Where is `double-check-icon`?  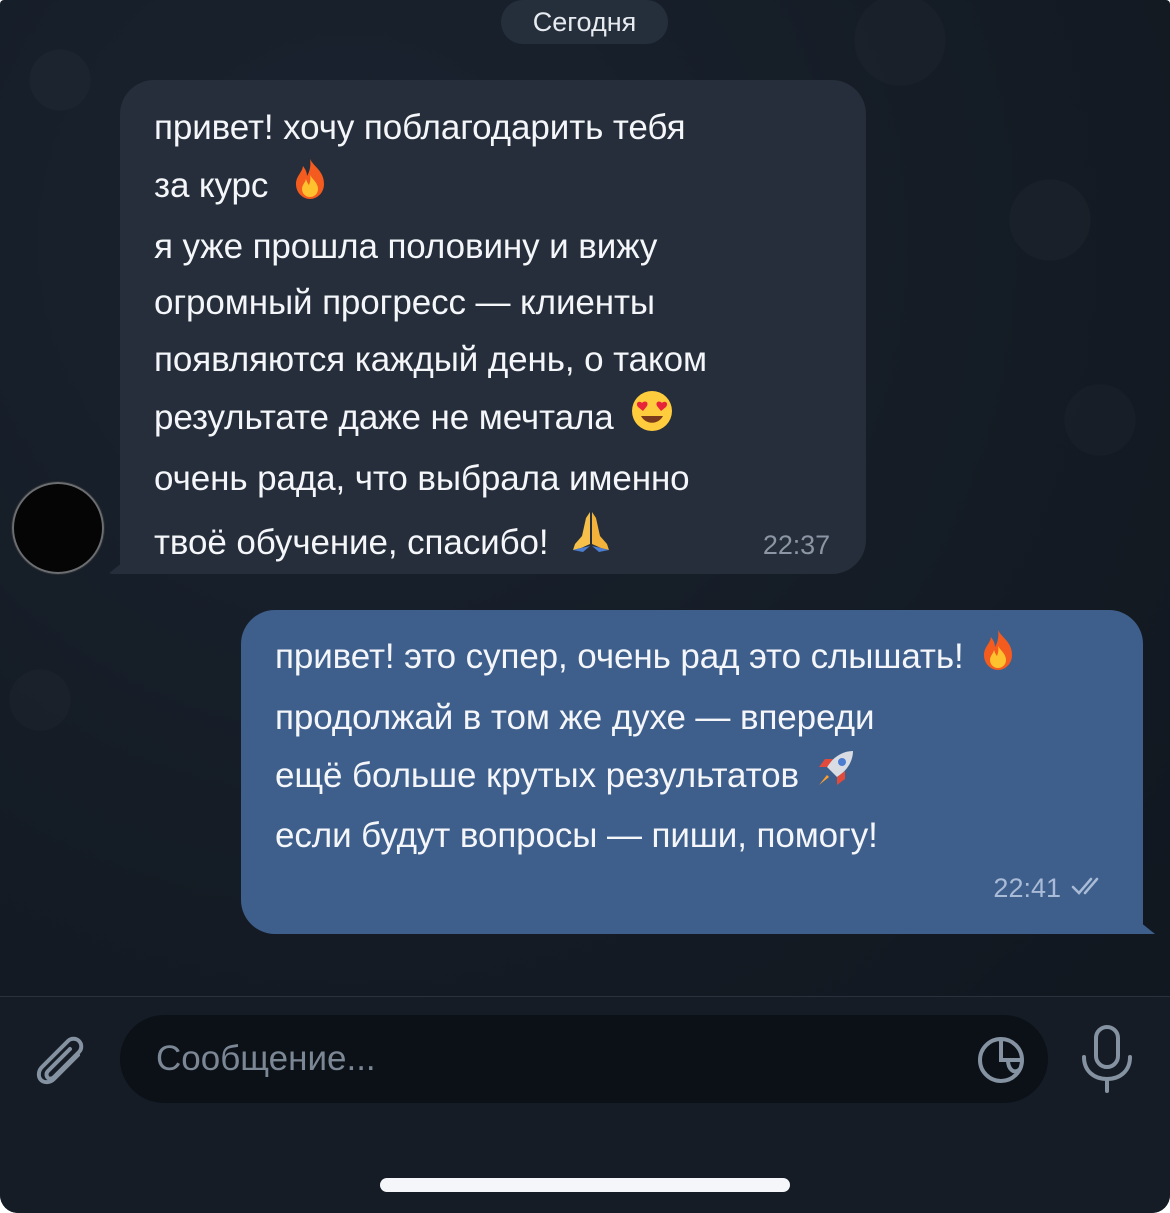 double-check-icon is located at coordinates (1091, 888).